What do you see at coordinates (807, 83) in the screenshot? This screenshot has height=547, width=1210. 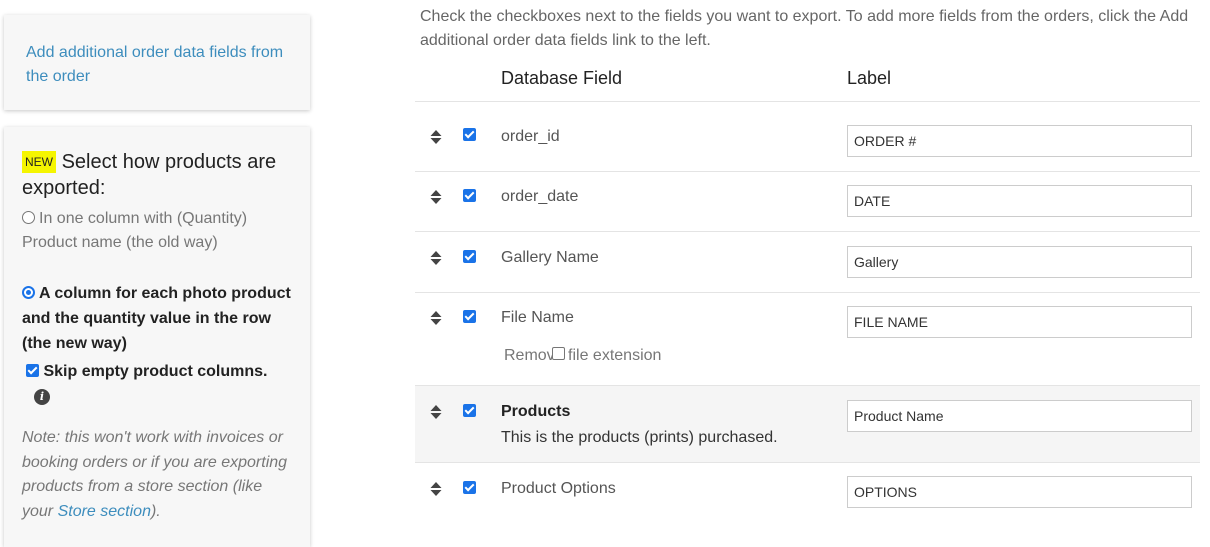 I see `table-header: Database Field Label` at bounding box center [807, 83].